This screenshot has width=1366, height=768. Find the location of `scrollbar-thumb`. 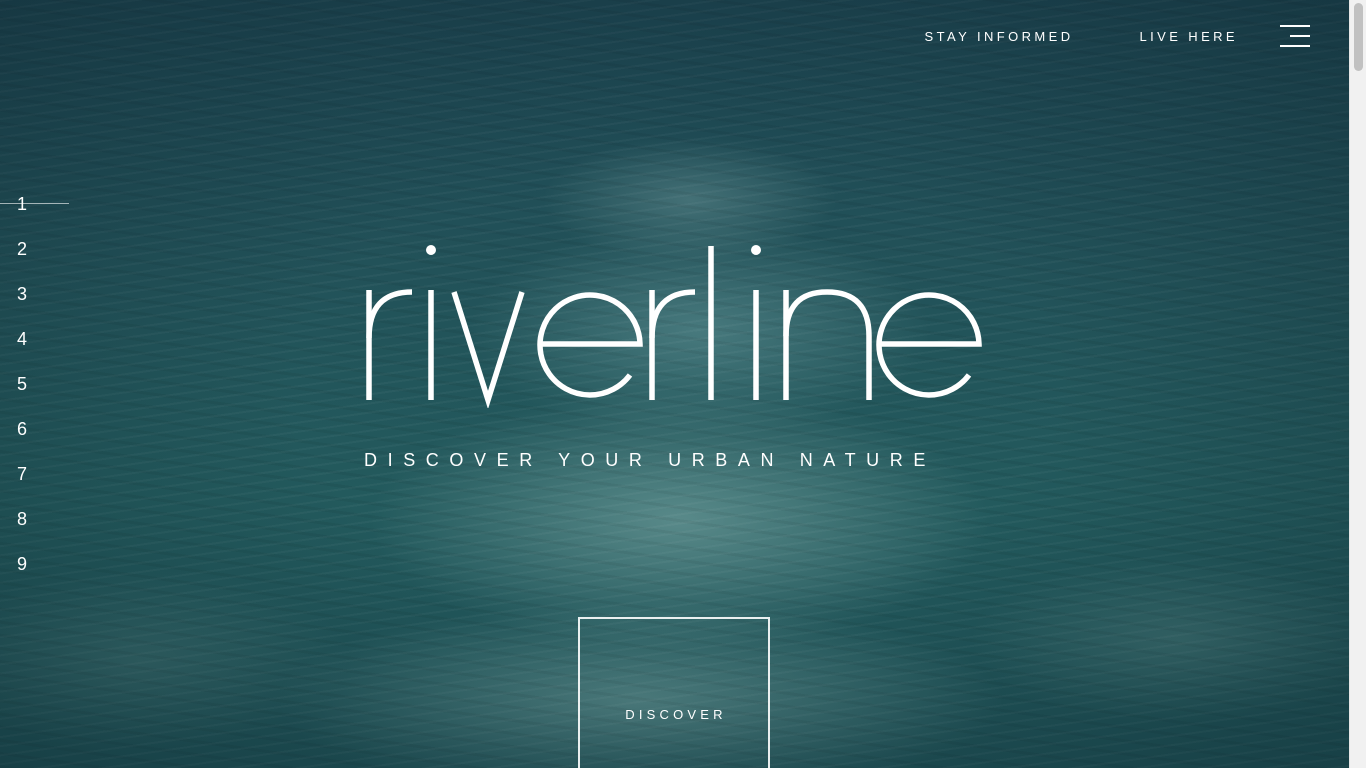

scrollbar-thumb is located at coordinates (1358, 37).